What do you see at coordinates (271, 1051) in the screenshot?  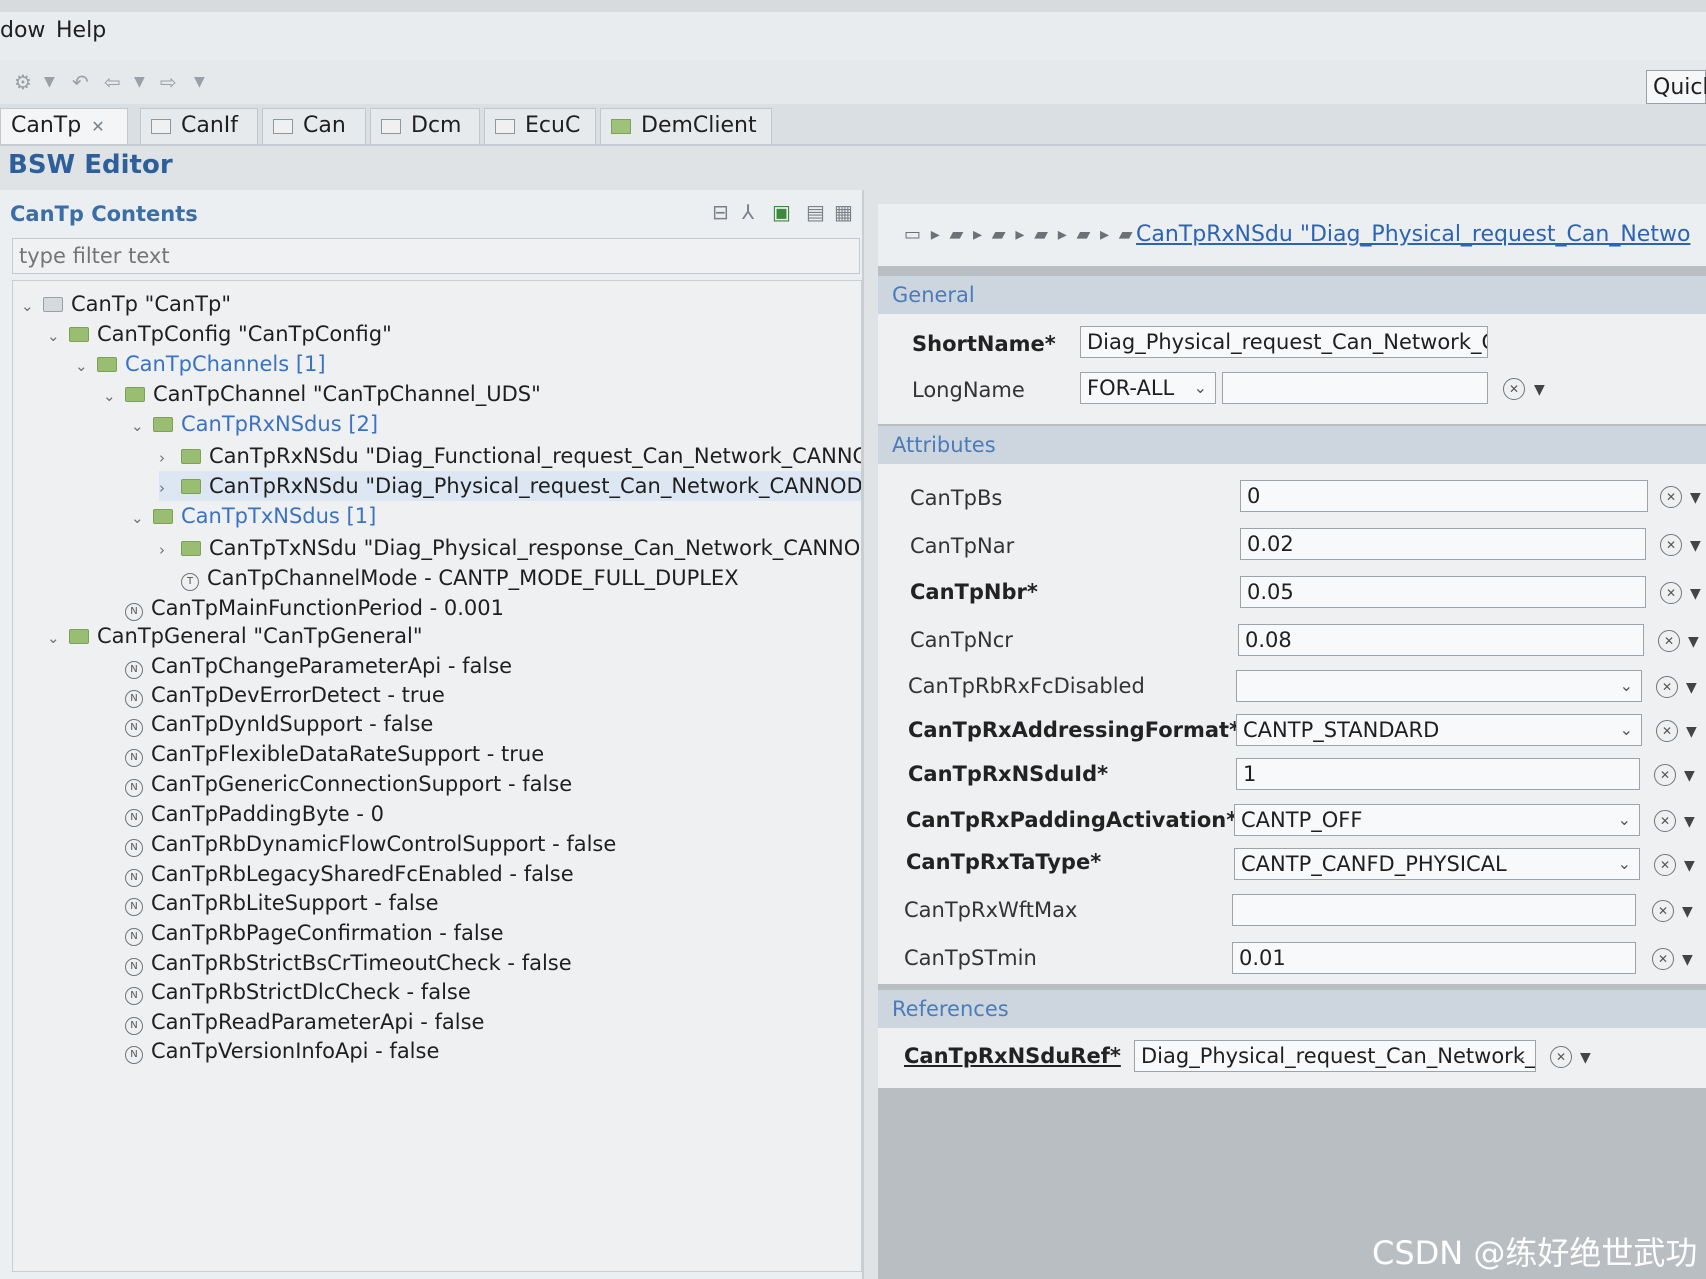 I see `tree-node: N CanTpVersionInfoApi - false` at bounding box center [271, 1051].